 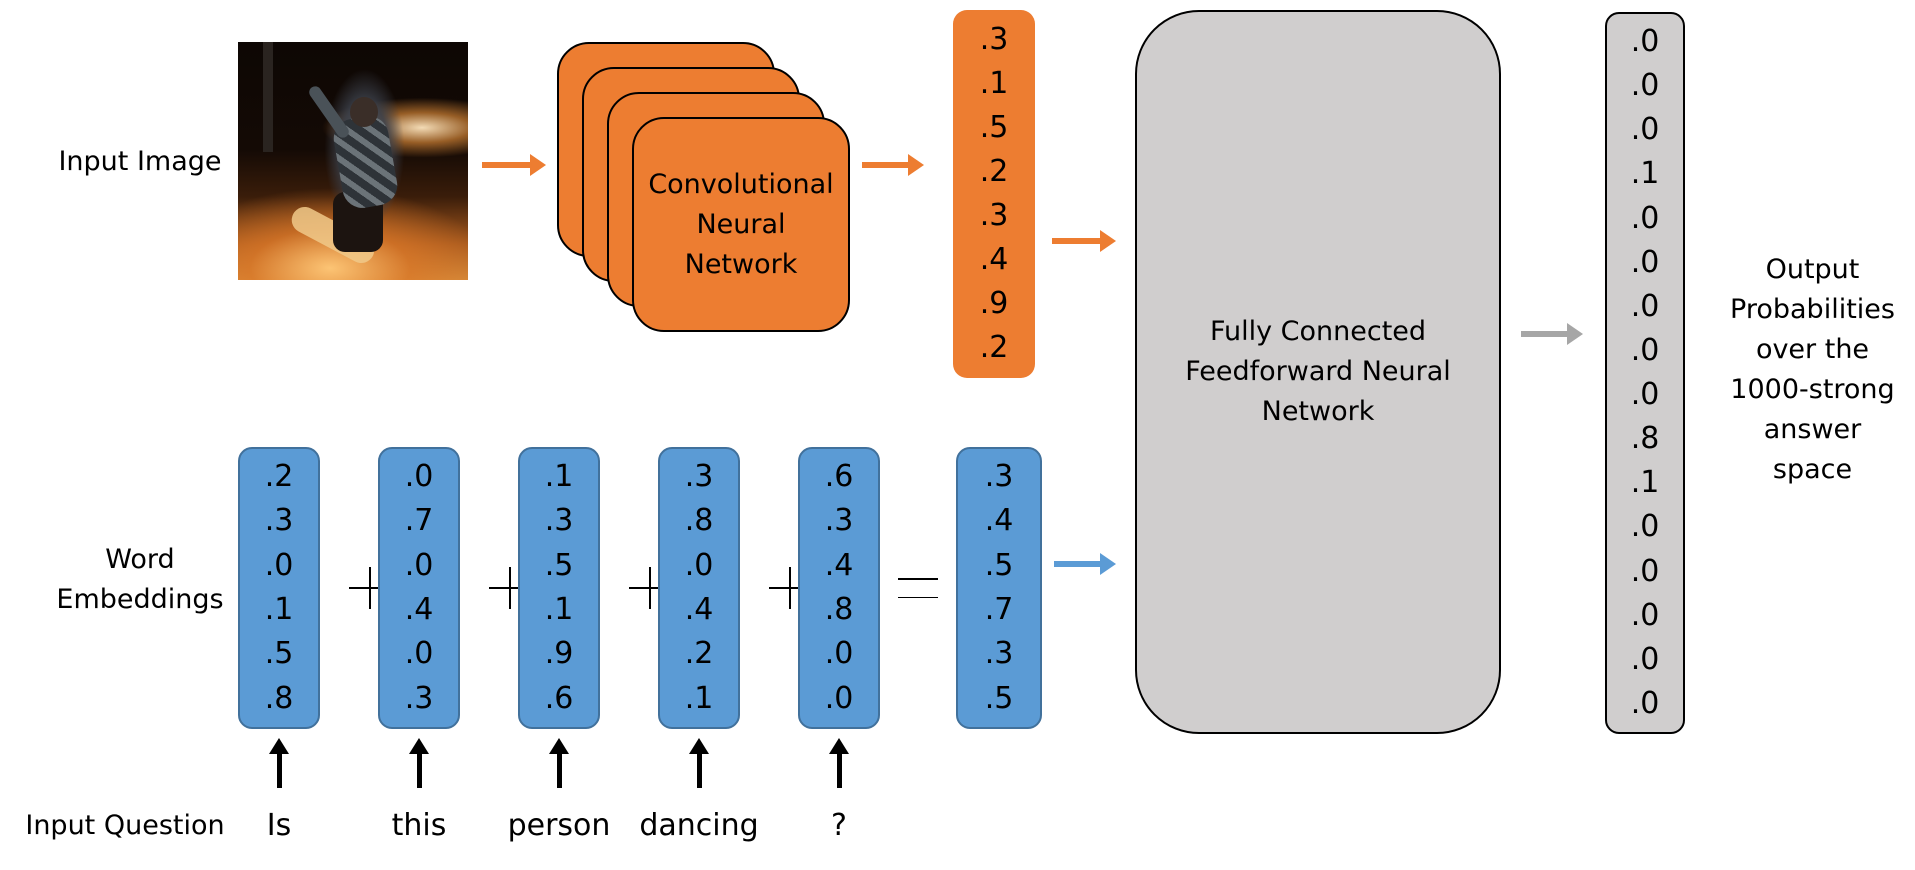 What do you see at coordinates (419, 588) in the screenshot?
I see `word-embedding-vector: .0 .7 .0 .4 .0 .3` at bounding box center [419, 588].